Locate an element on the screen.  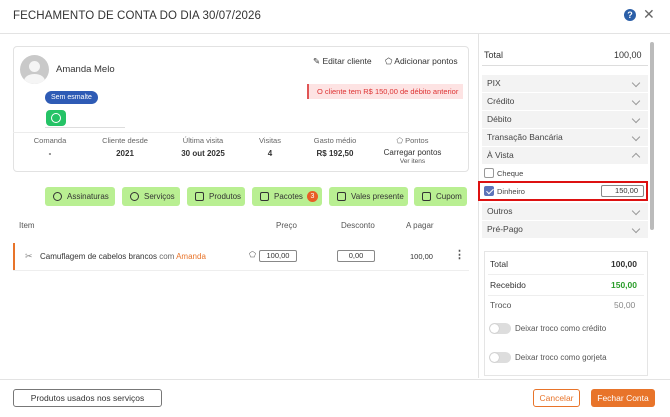
stat-points: ⬠ Pontos Carregar pontos Ver itens is located at coordinates (412, 150).